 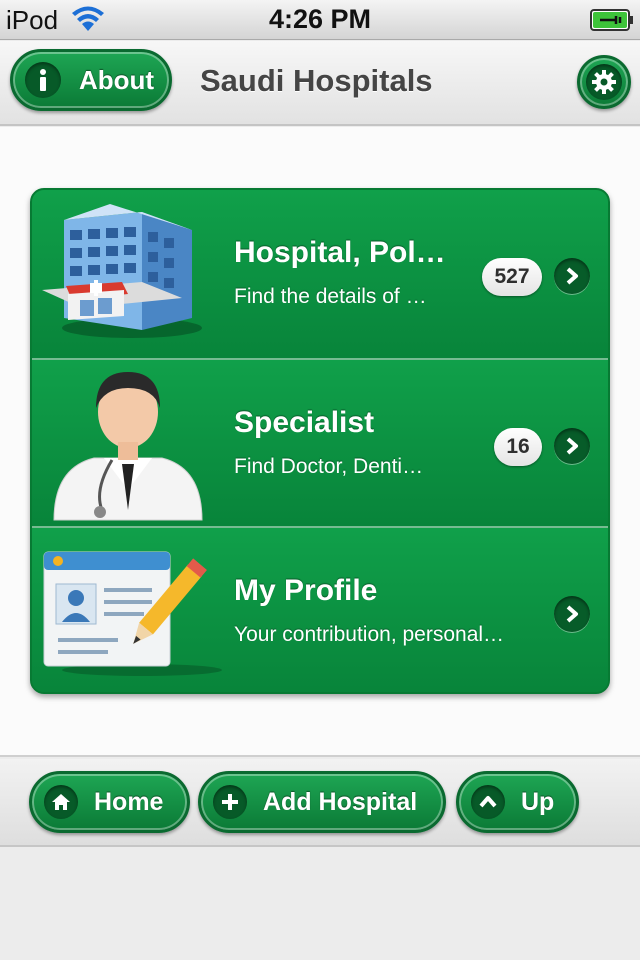 What do you see at coordinates (488, 802) in the screenshot?
I see `chevron-up-icon` at bounding box center [488, 802].